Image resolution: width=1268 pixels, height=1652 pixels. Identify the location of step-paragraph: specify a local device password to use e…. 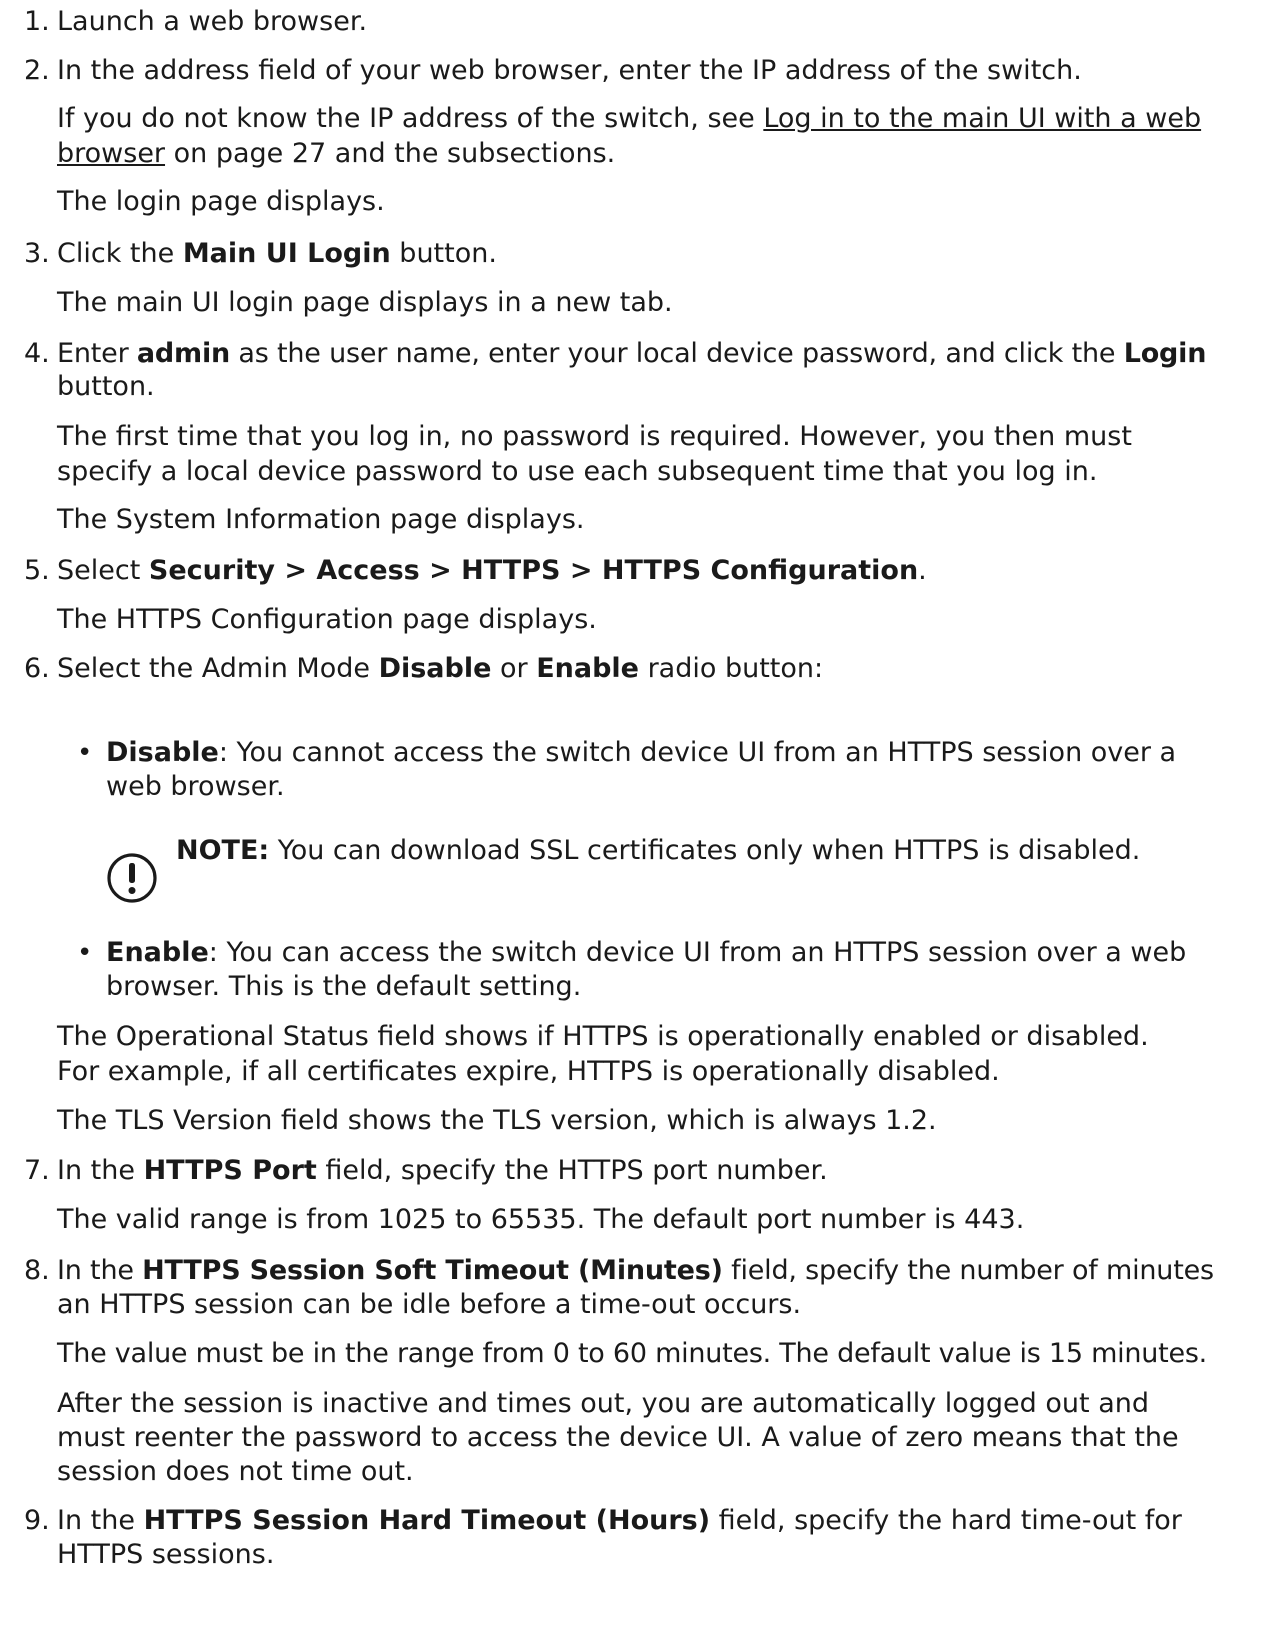
(577, 471).